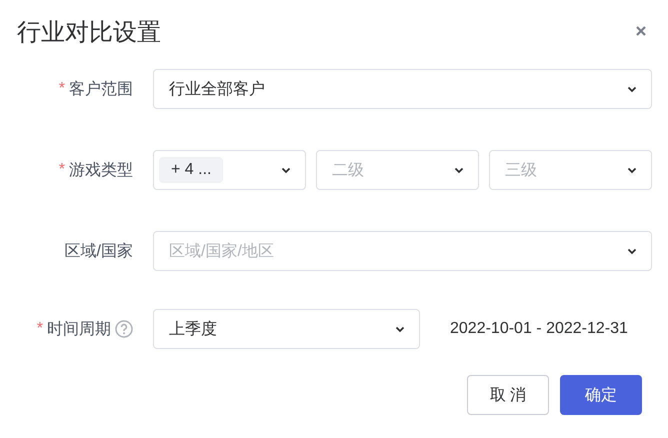  Describe the element at coordinates (641, 31) in the screenshot. I see `close-icon` at that location.